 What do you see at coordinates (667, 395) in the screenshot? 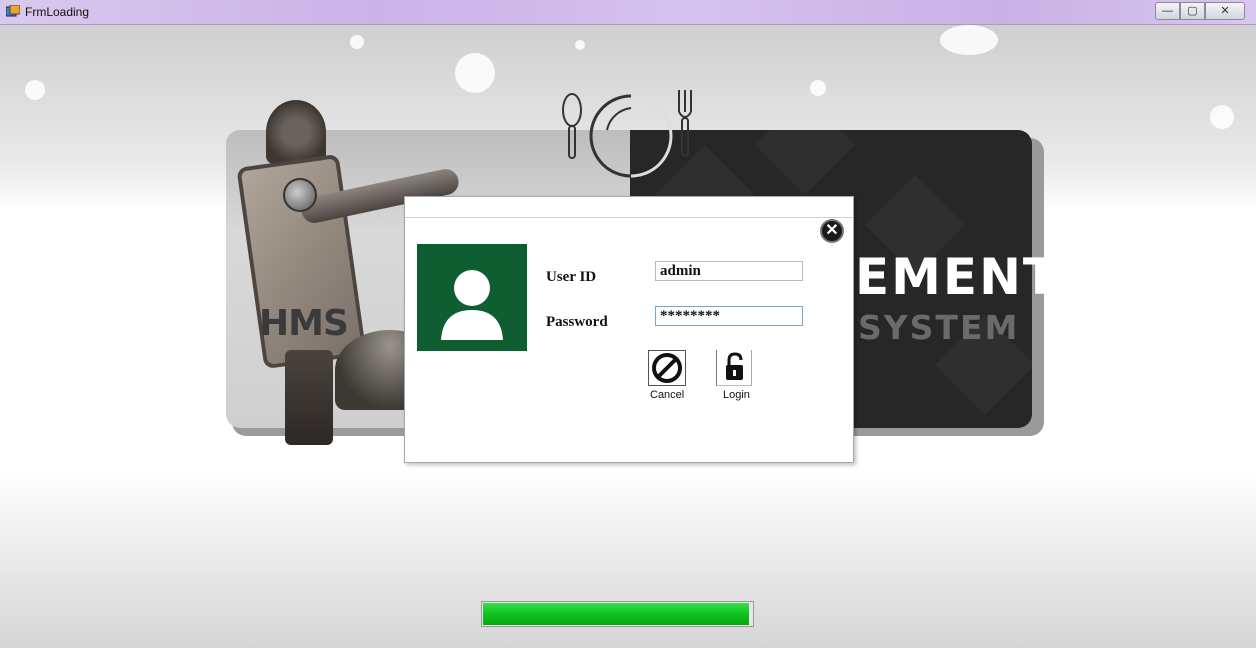
I see `cancel-label: Cancel` at bounding box center [667, 395].